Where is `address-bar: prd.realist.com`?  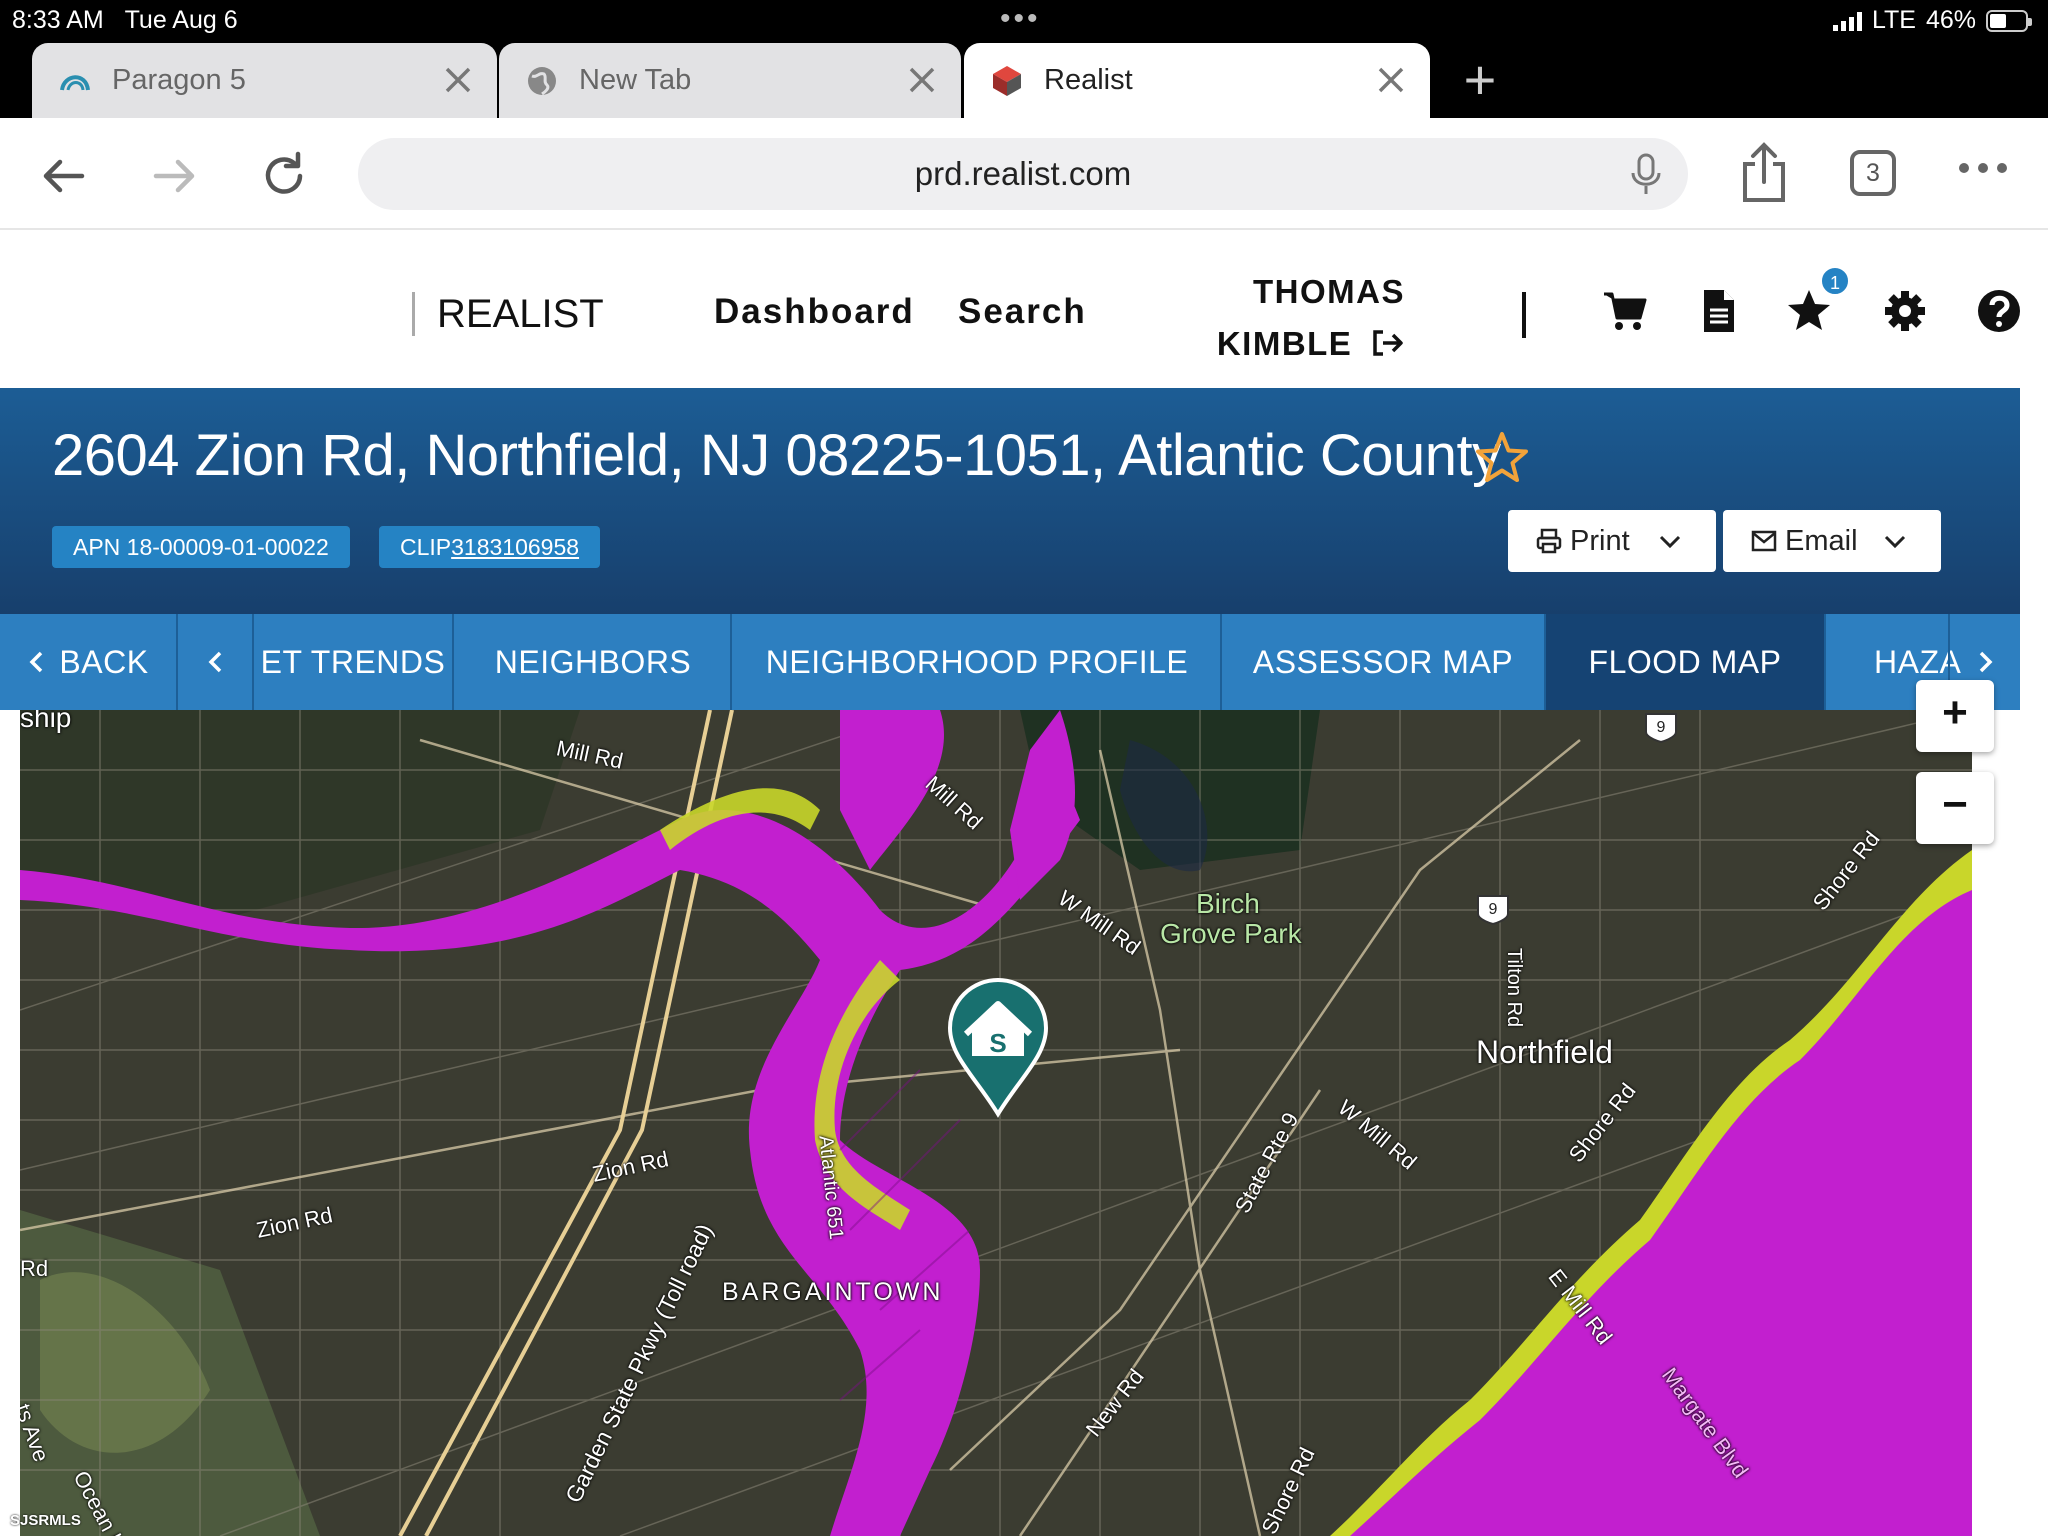 address-bar: prd.realist.com is located at coordinates (1023, 174).